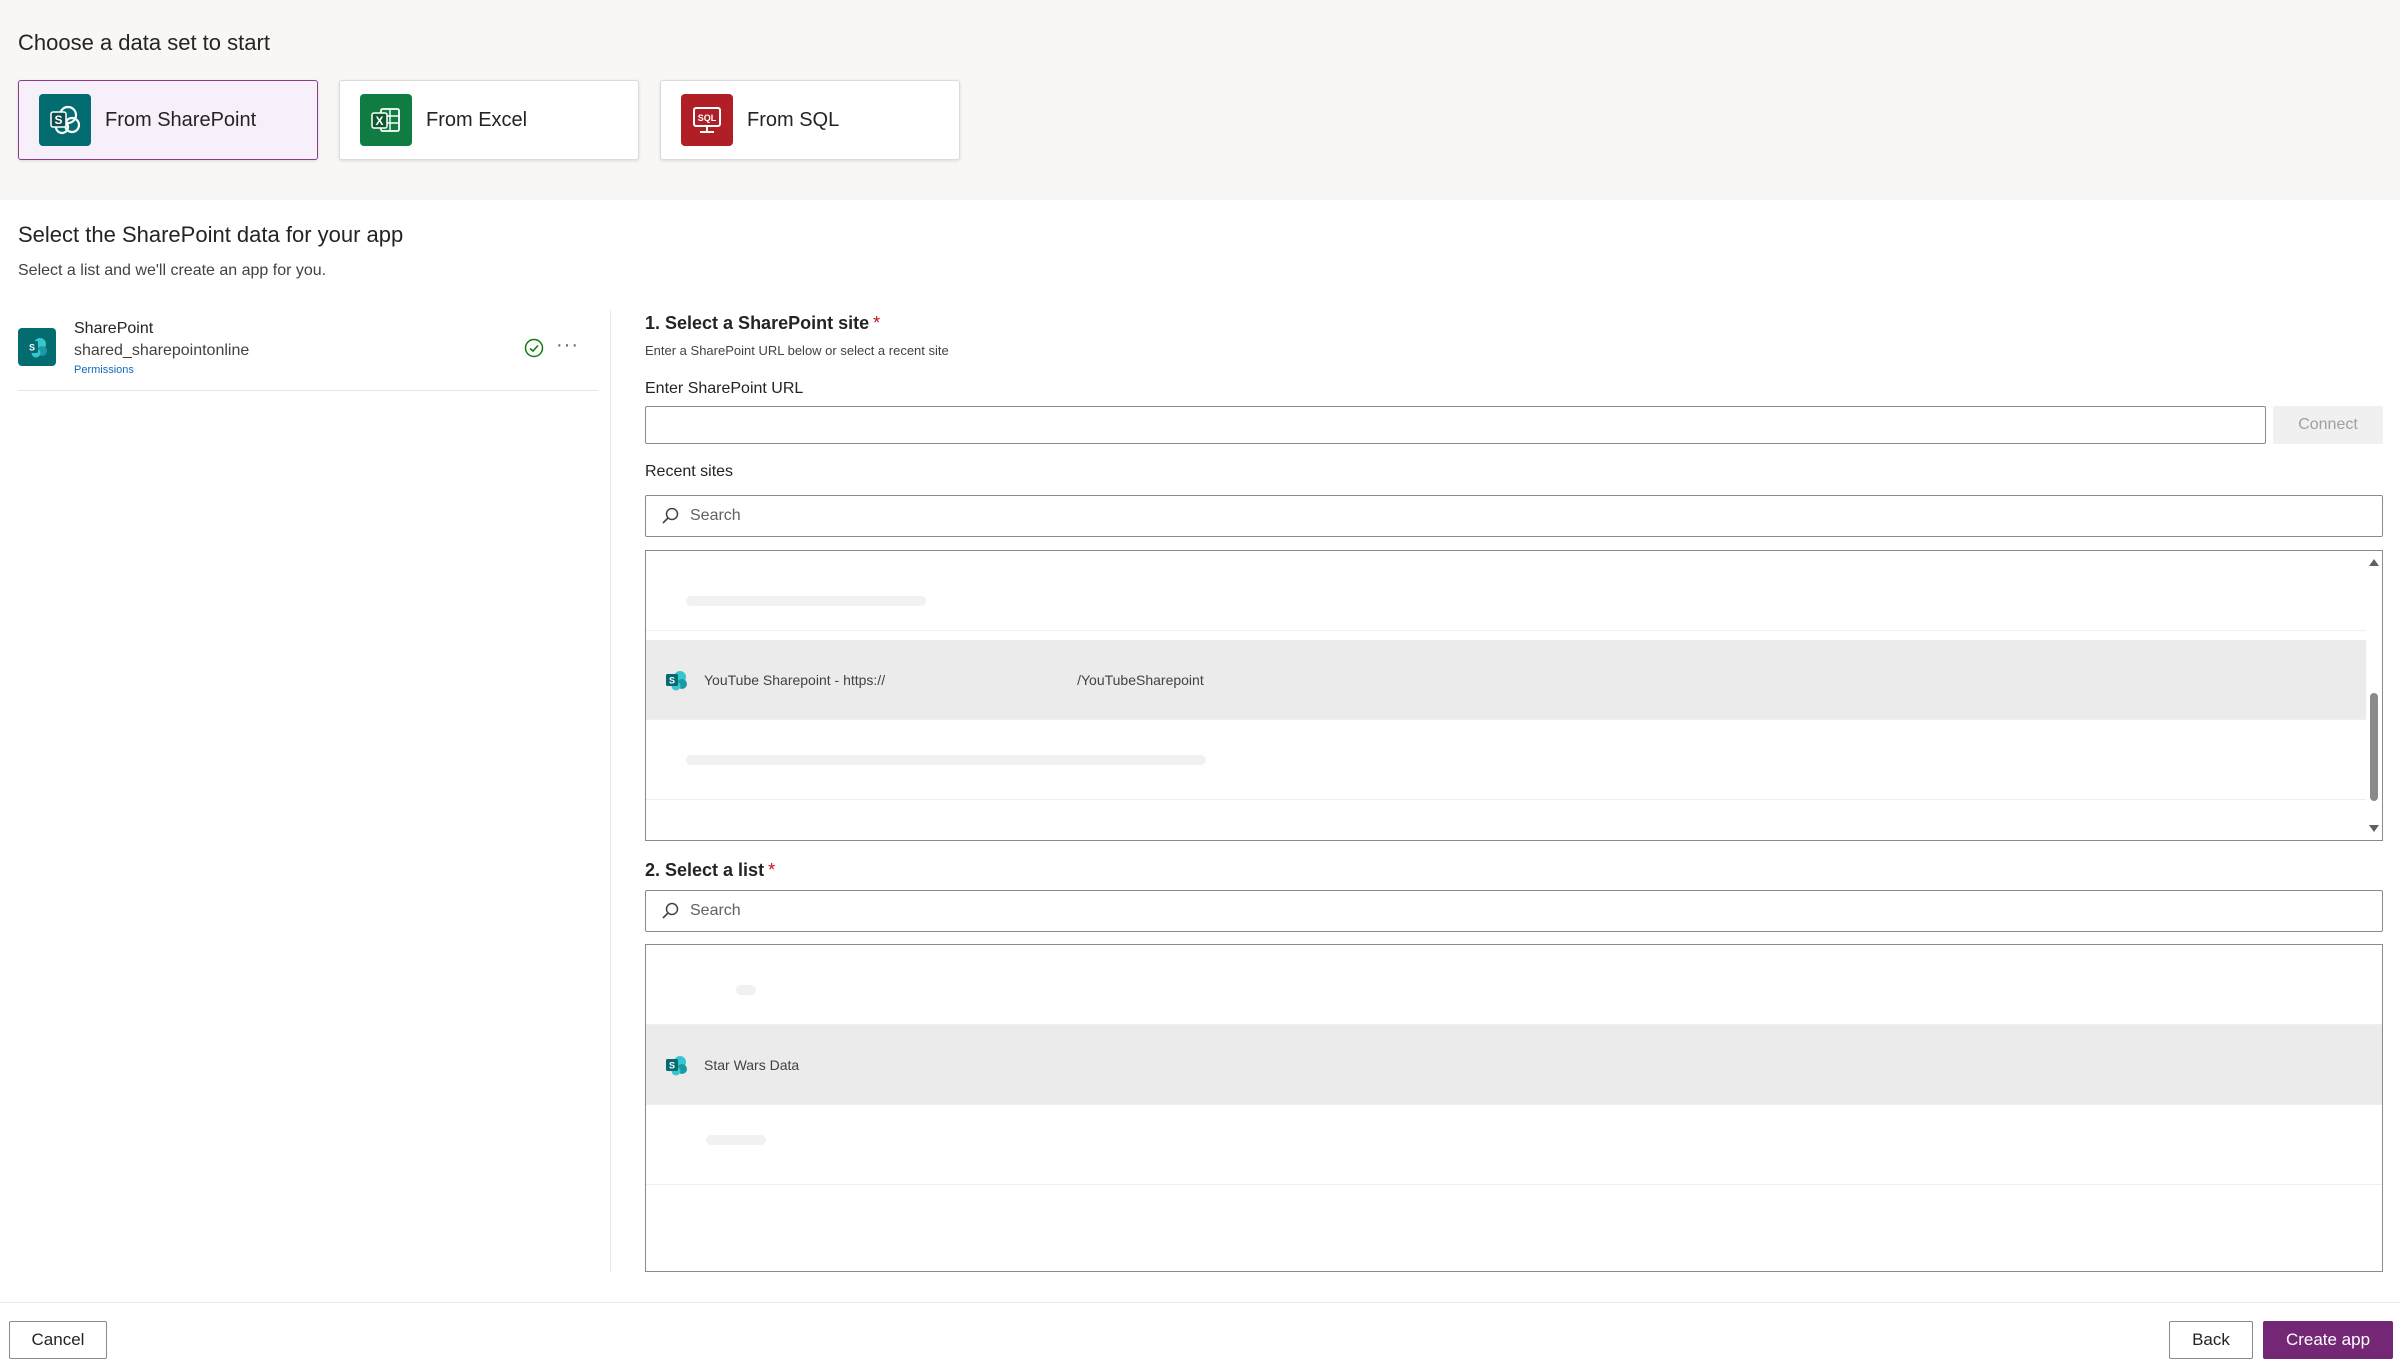 The image size is (2400, 1368). Describe the element at coordinates (1514, 1065) in the screenshot. I see `list-item: S Star Wars Data` at that location.